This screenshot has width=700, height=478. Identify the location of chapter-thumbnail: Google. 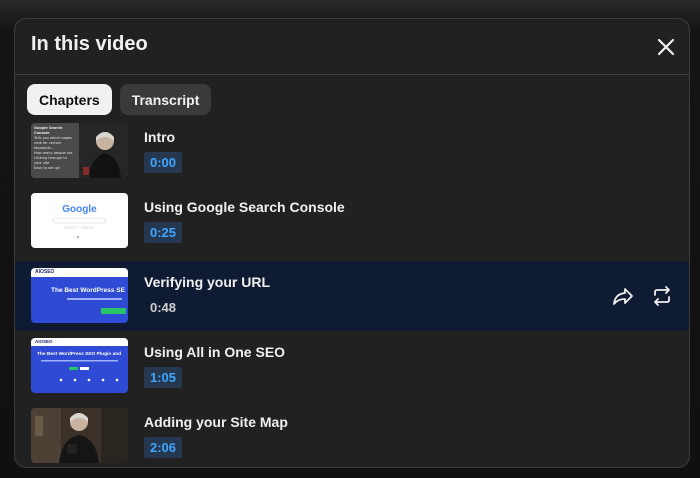
(79, 220).